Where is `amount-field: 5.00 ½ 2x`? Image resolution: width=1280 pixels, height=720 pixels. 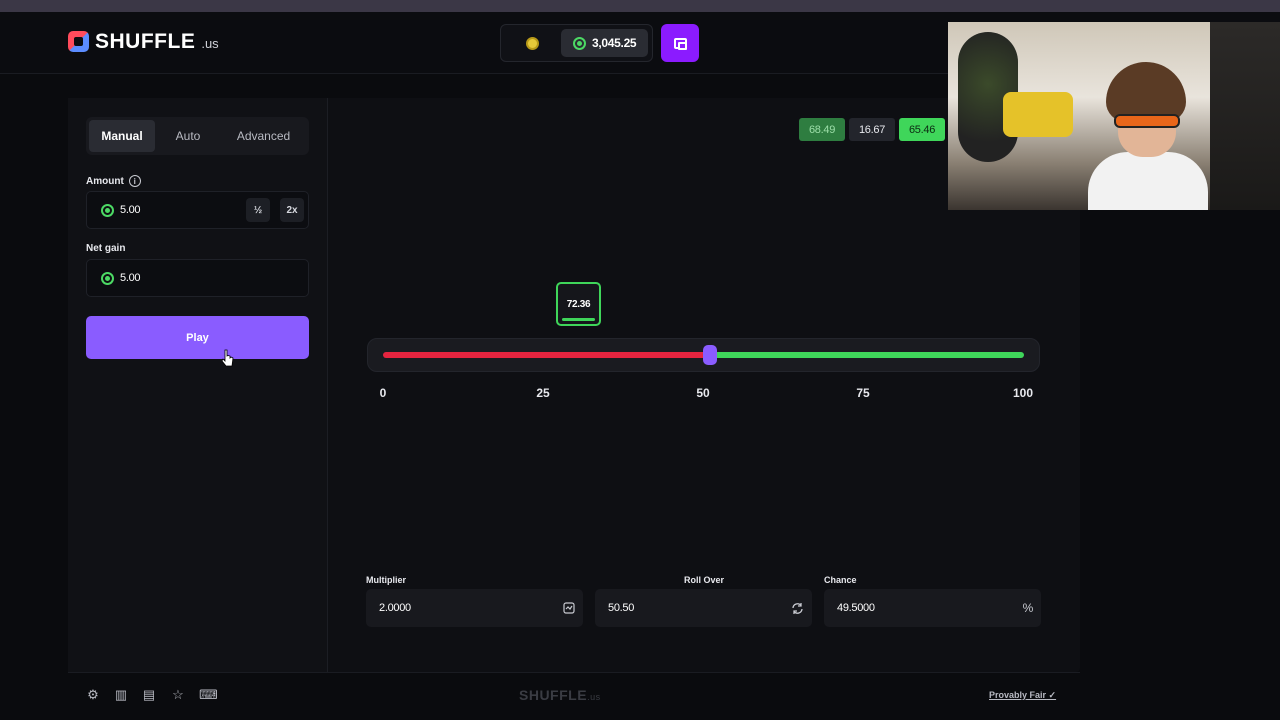 amount-field: 5.00 ½ 2x is located at coordinates (197, 210).